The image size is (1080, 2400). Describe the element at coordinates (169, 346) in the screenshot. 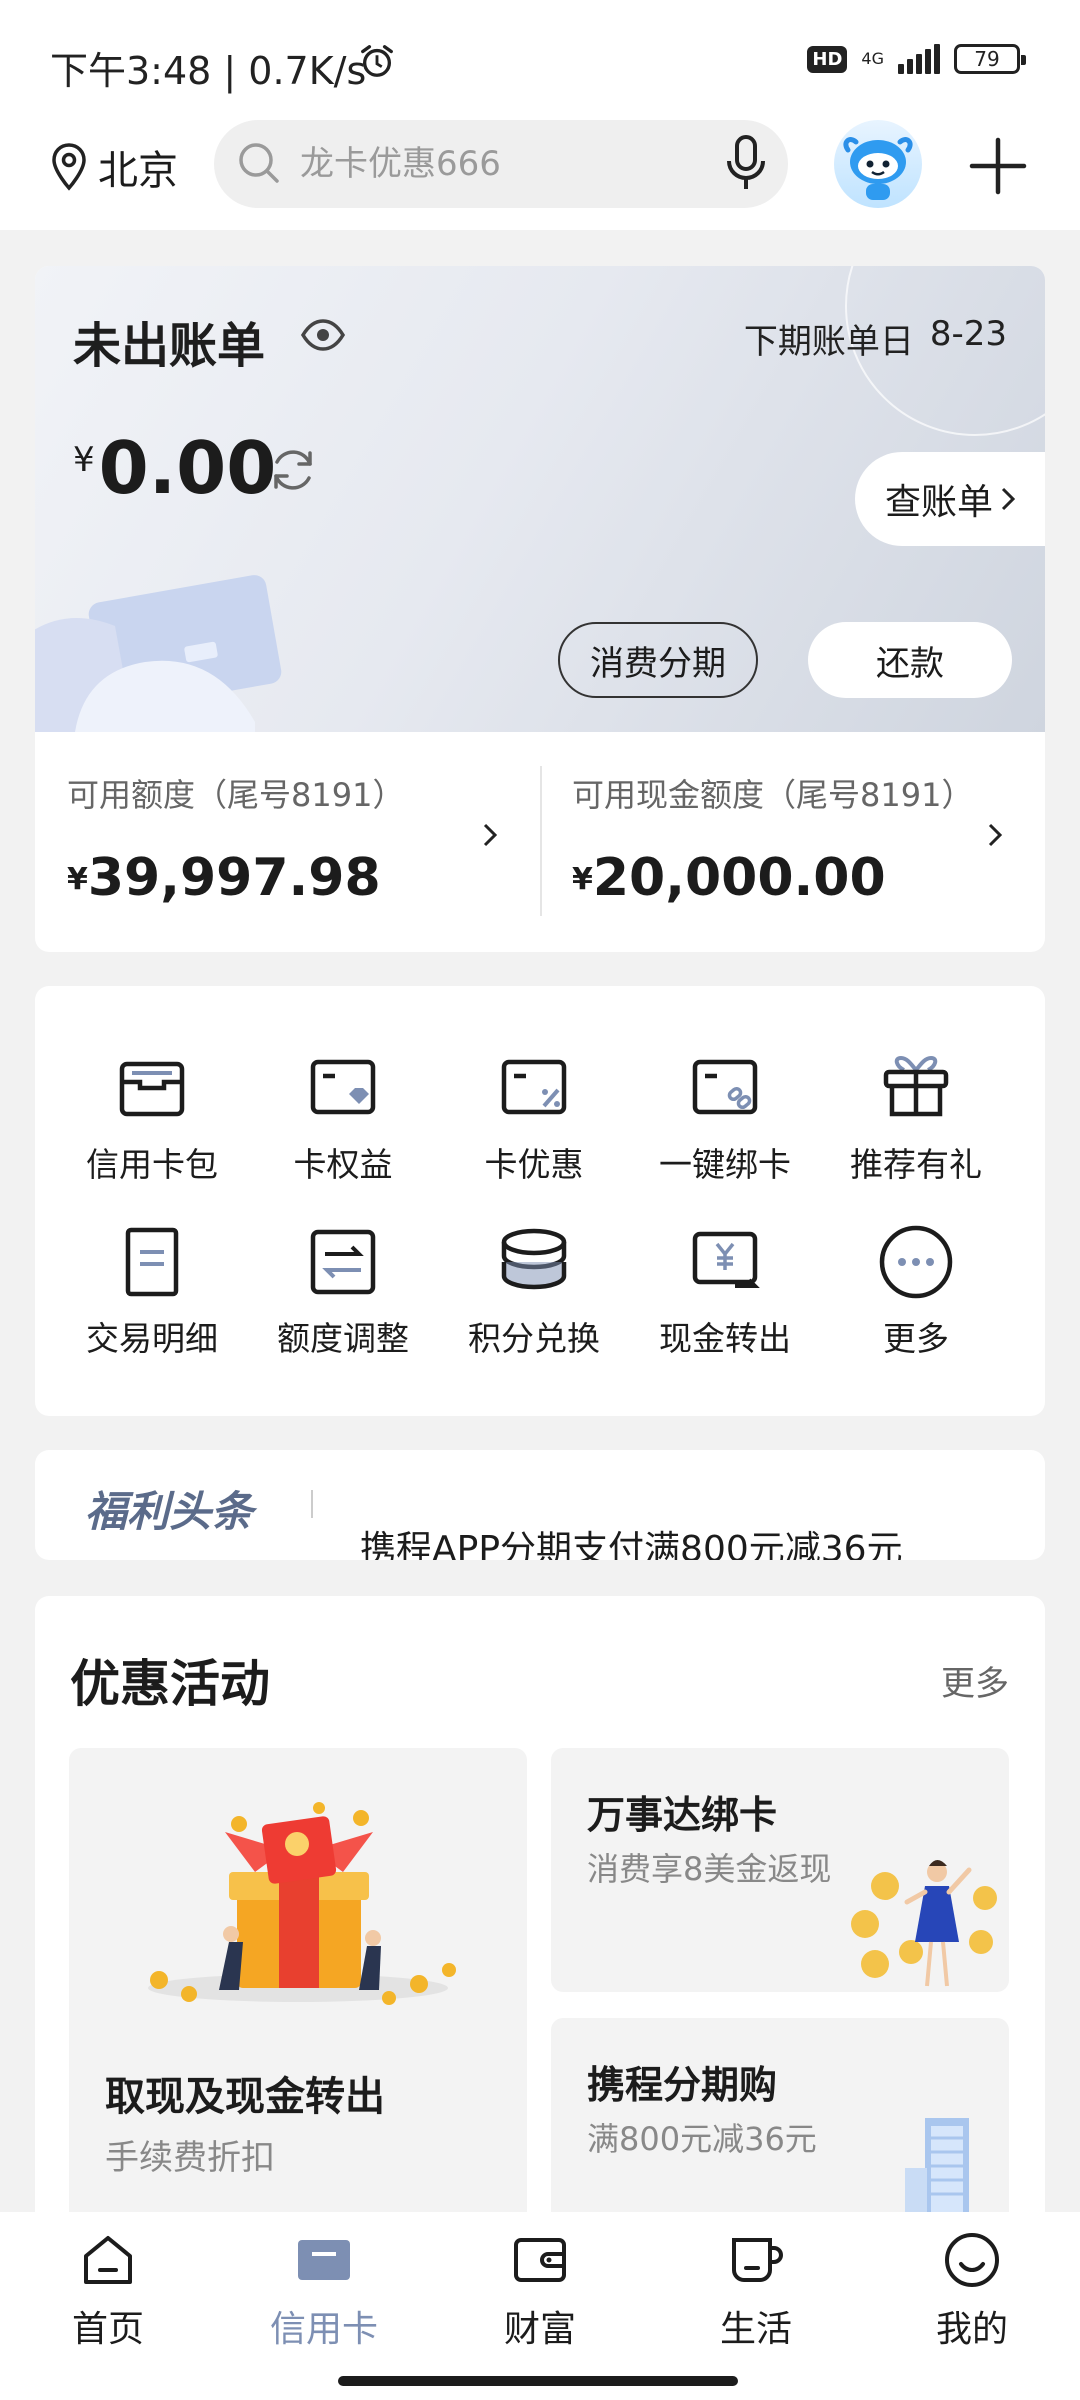

I see `bill-title: 未出账单` at that location.